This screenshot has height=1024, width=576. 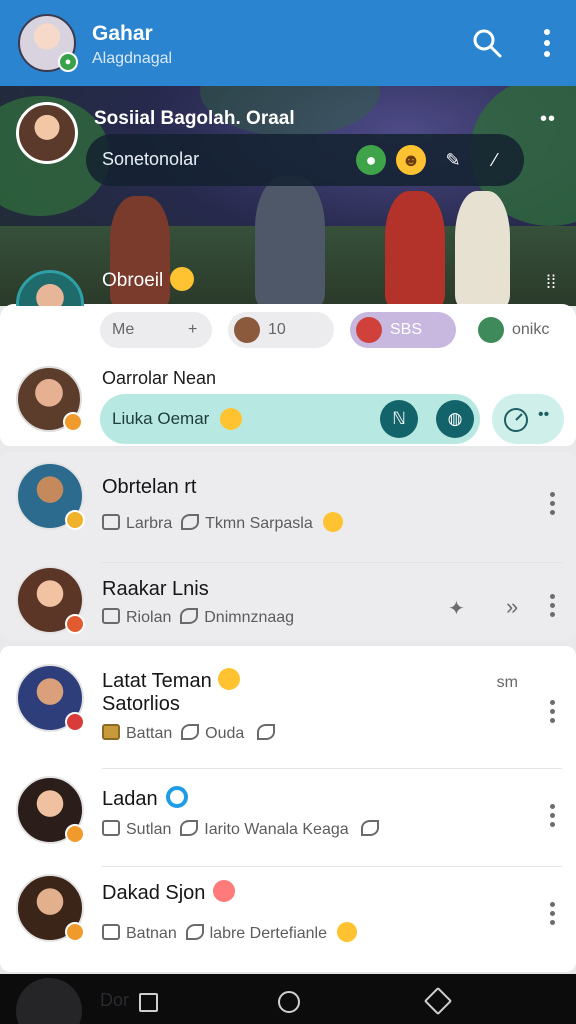 I want to click on recents-icon, so click(x=148, y=1002).